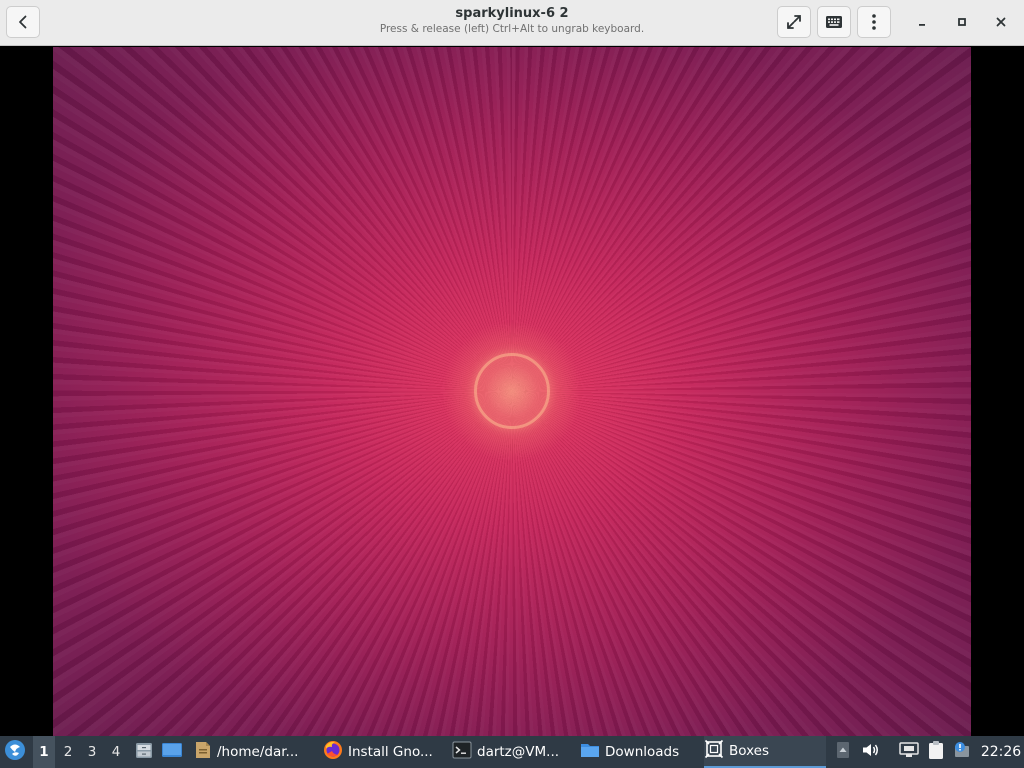 Image resolution: width=1024 pixels, height=768 pixels. Describe the element at coordinates (92, 752) in the screenshot. I see `workspace-3: 3` at that location.